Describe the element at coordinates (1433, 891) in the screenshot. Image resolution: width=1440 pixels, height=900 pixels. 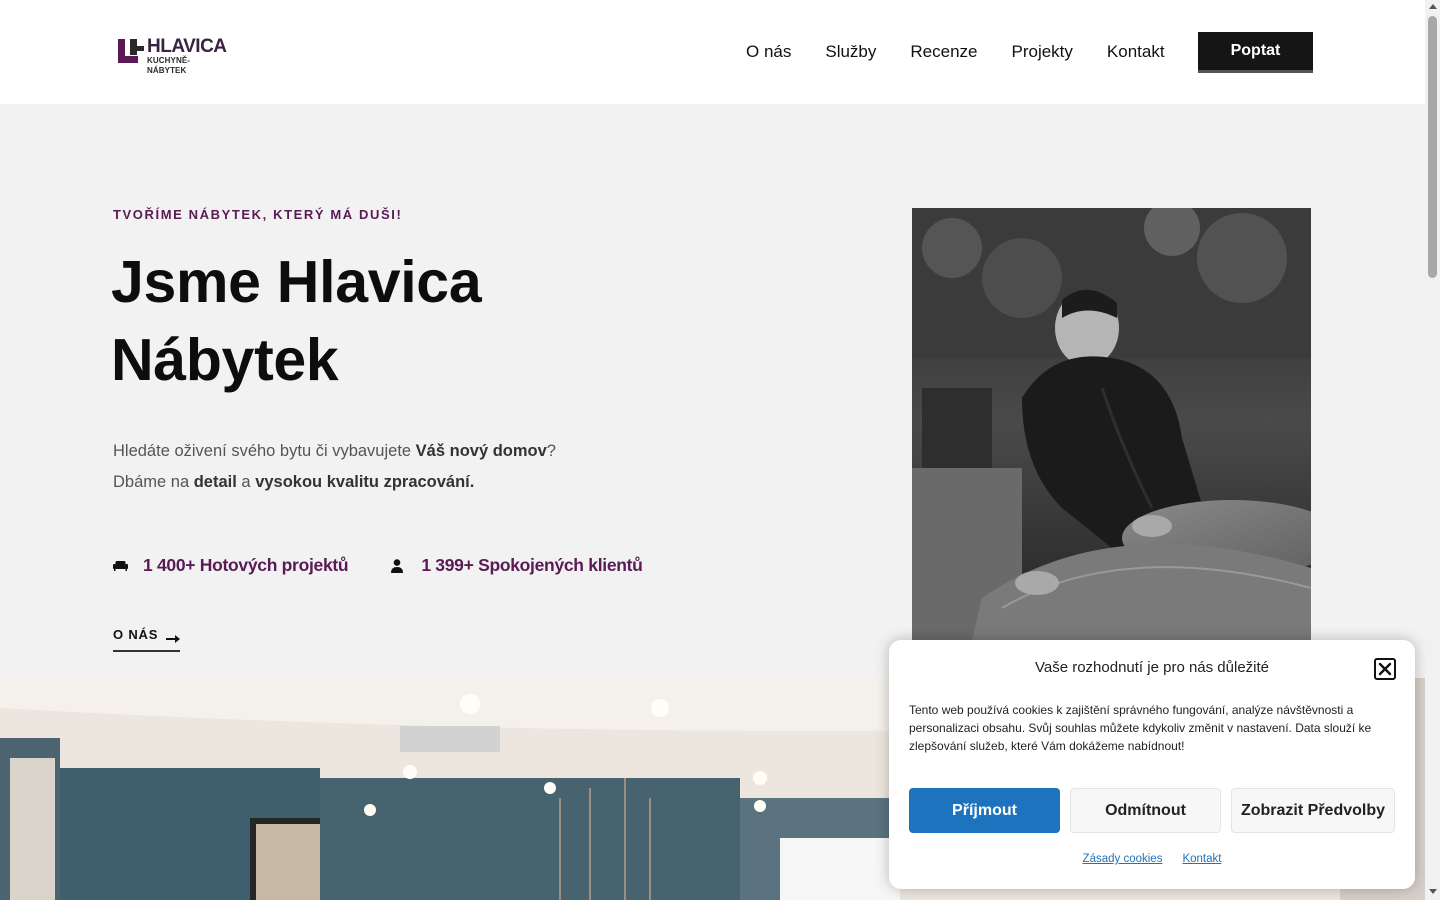
I see `scroll-down-icon` at that location.